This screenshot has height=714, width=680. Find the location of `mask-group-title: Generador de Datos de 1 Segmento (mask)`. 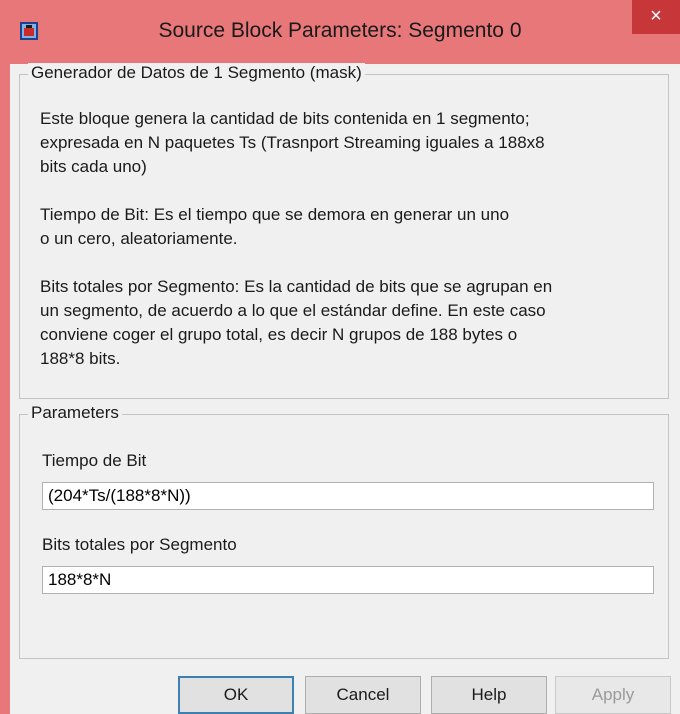

mask-group-title: Generador de Datos de 1 Segmento (mask) is located at coordinates (196, 73).